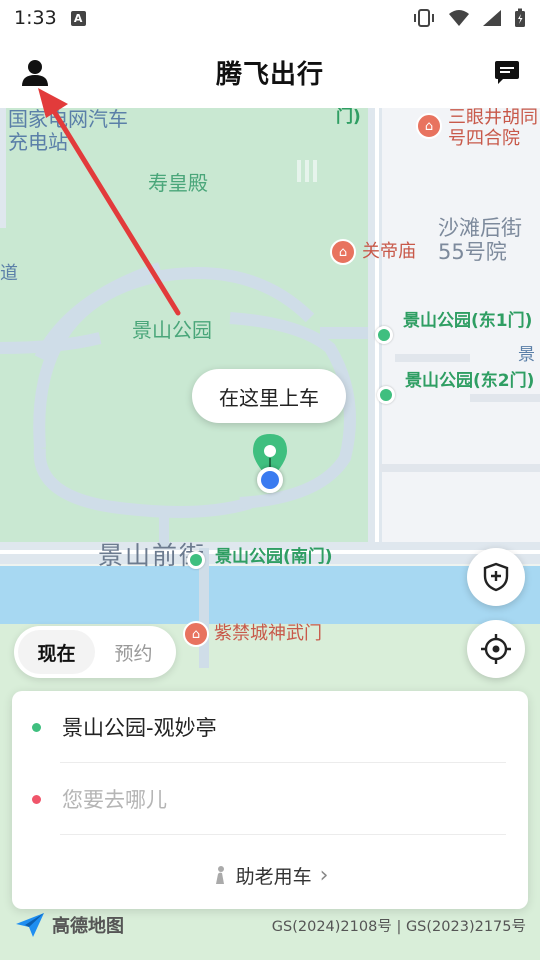  I want to click on crosshair-icon, so click(496, 649).